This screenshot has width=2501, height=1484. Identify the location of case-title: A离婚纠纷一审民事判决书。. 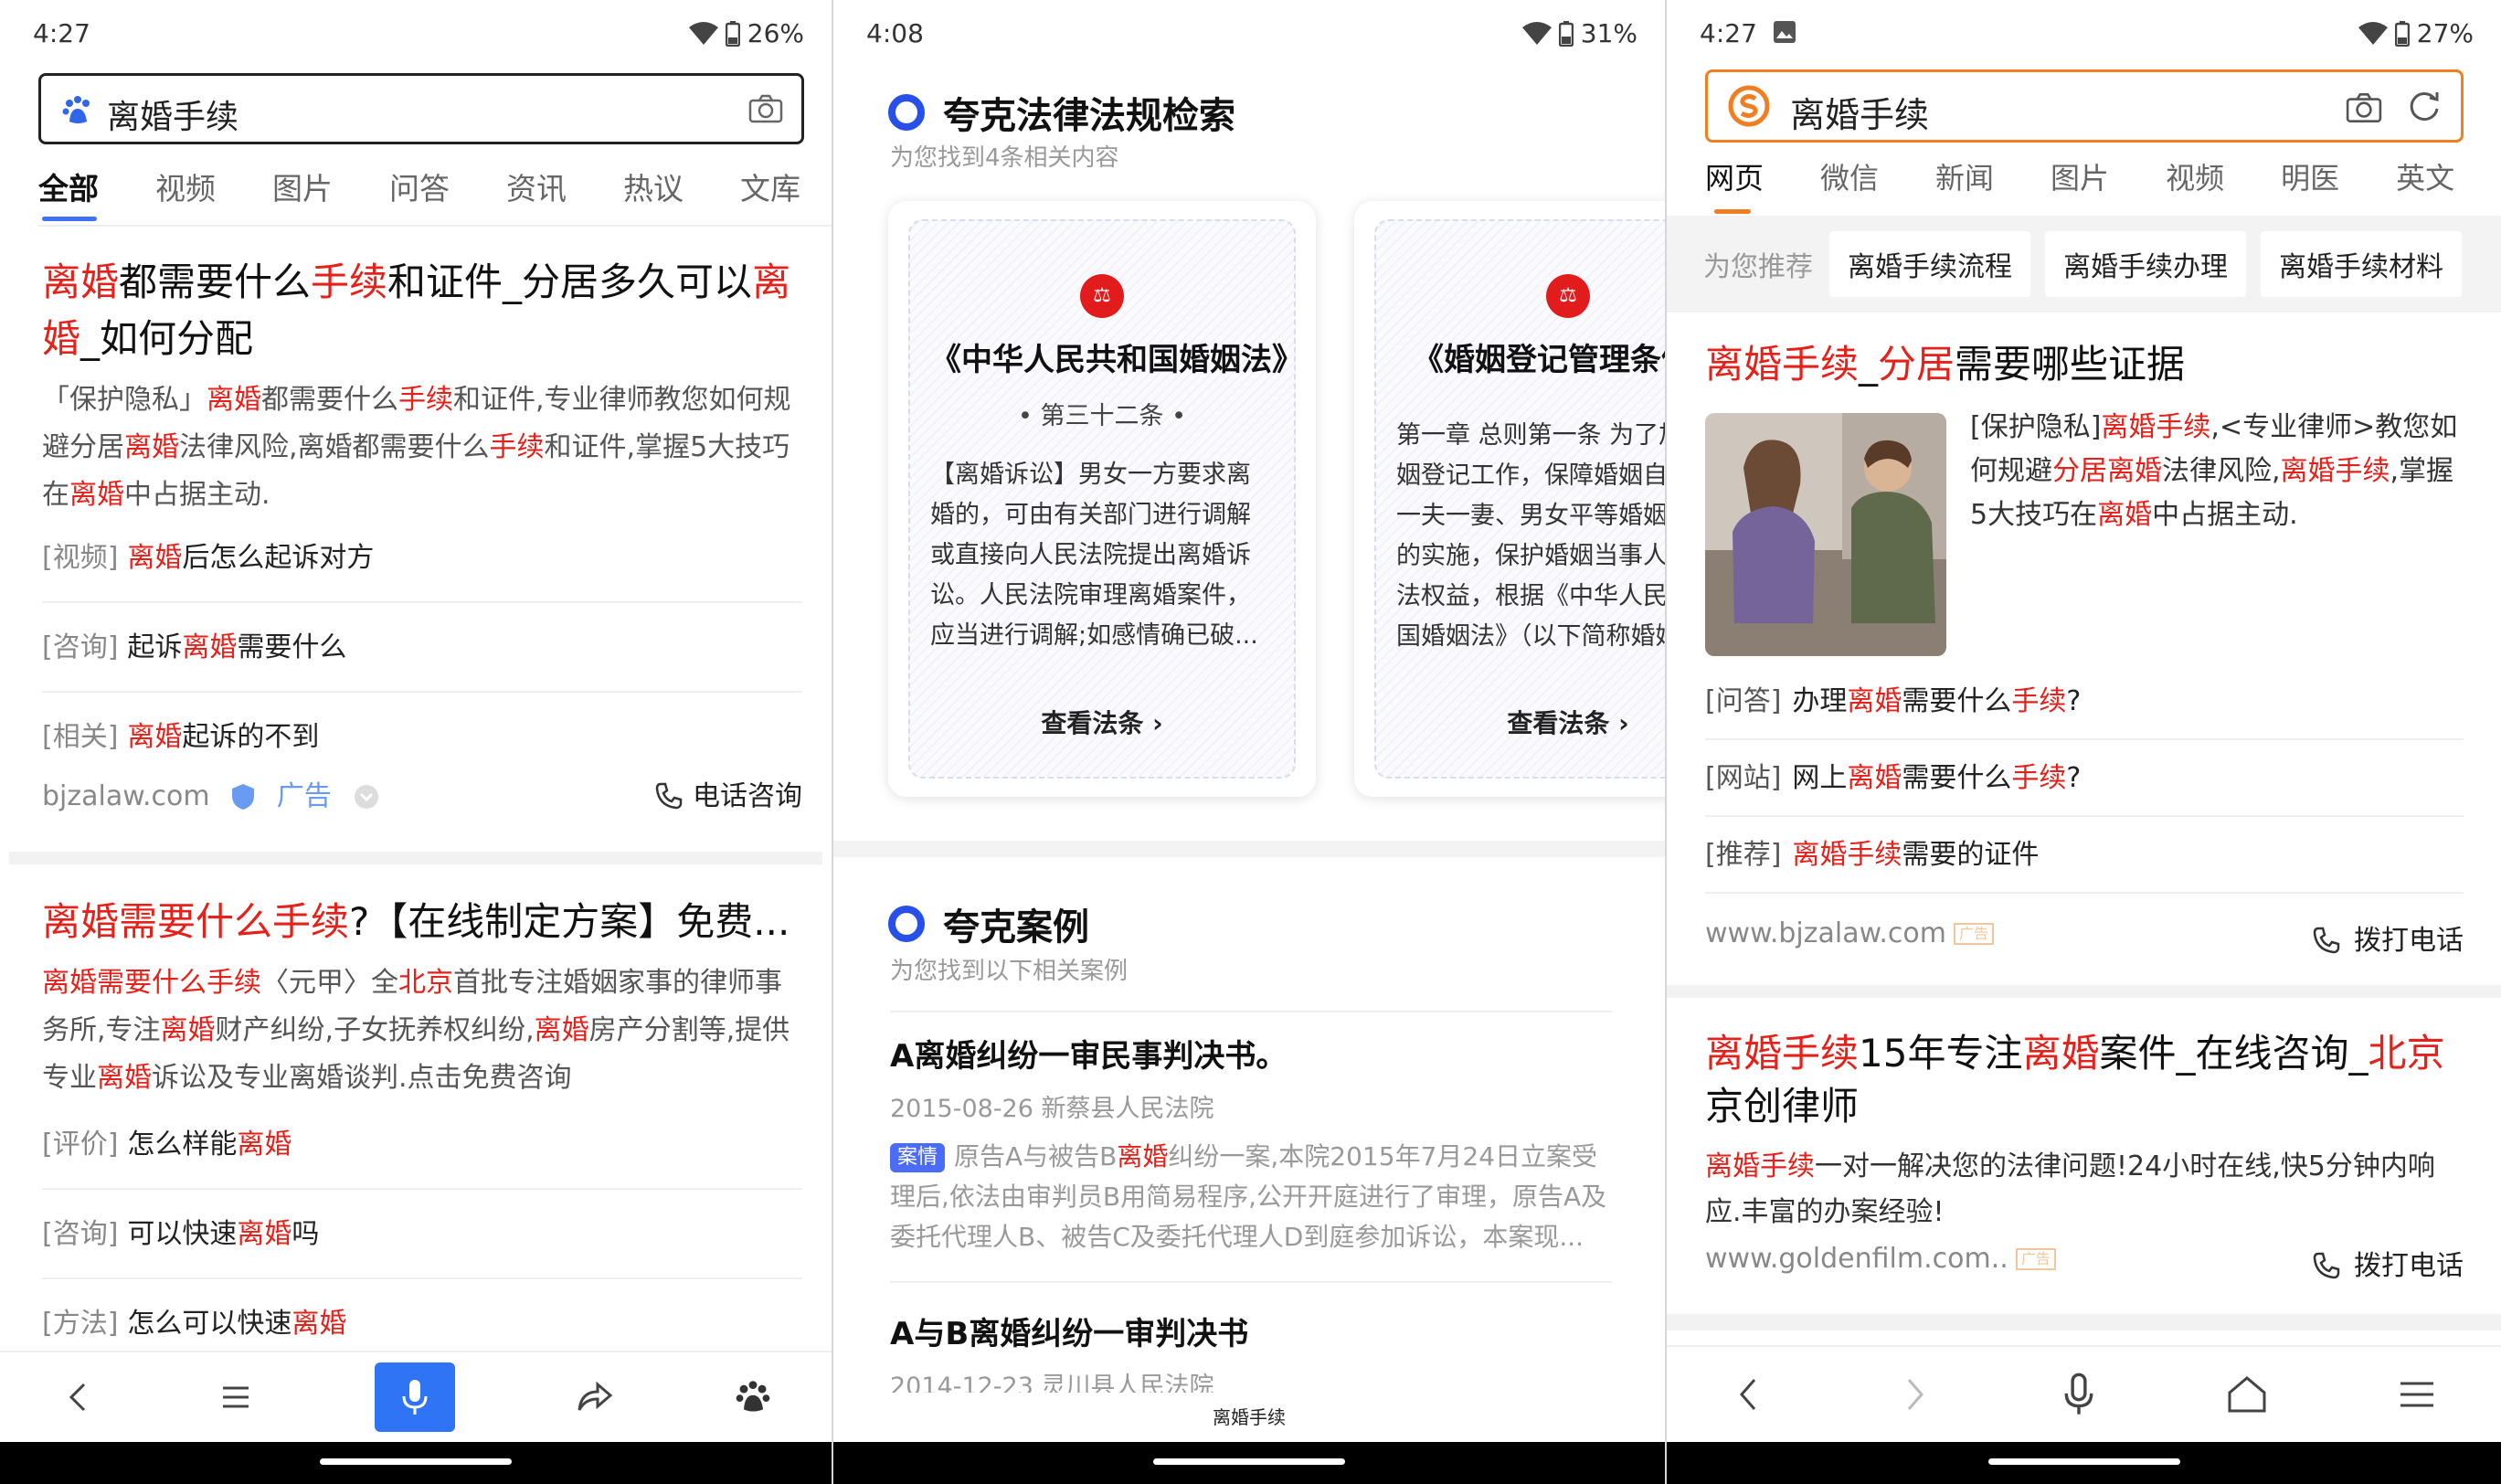
(1251, 1053).